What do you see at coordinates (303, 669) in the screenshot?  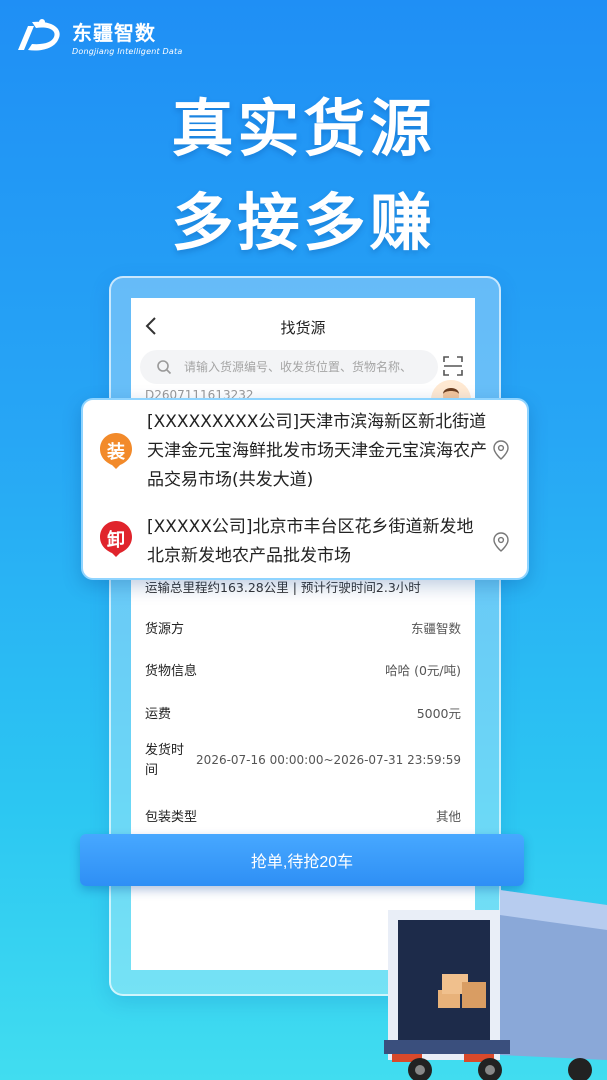 I see `detail-row: 货物信息 哈哈 (0元/吨)` at bounding box center [303, 669].